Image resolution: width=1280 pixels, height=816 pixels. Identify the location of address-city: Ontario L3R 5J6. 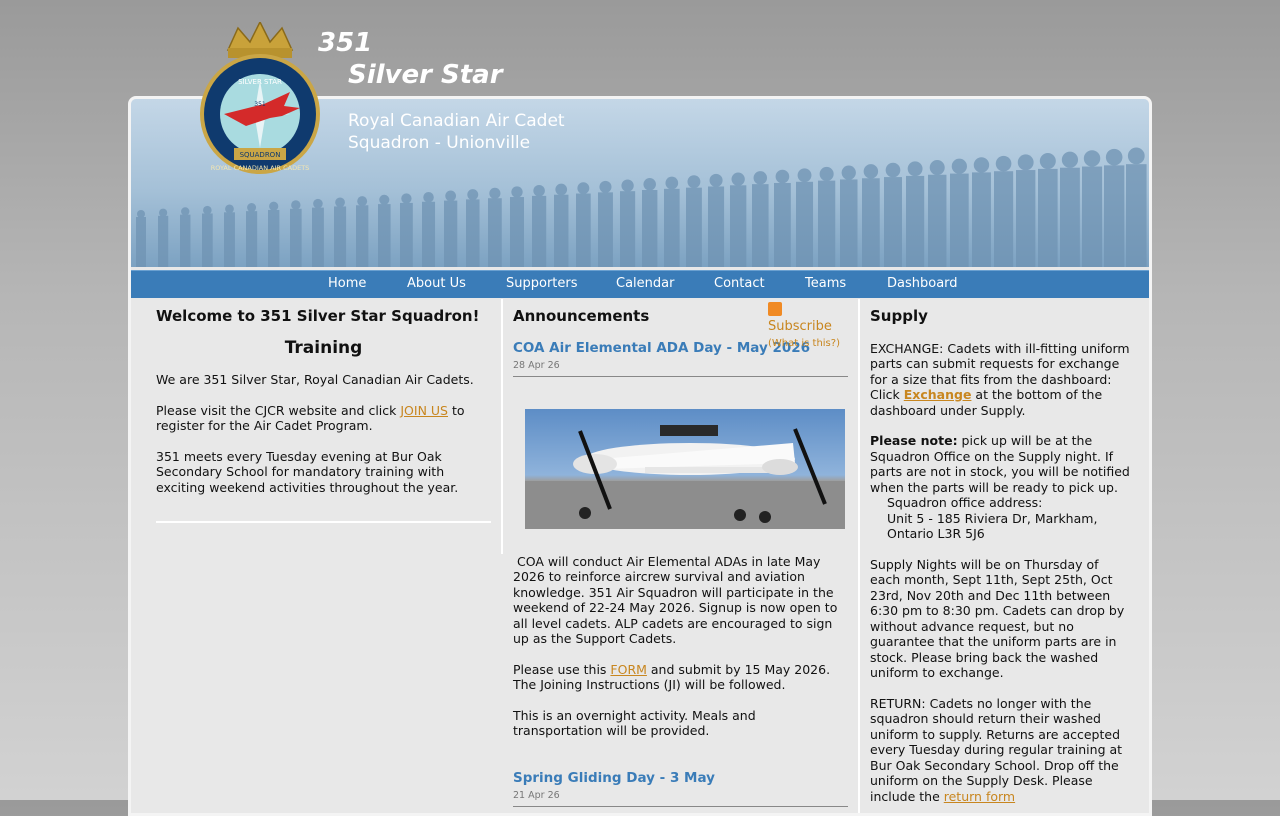
(936, 533).